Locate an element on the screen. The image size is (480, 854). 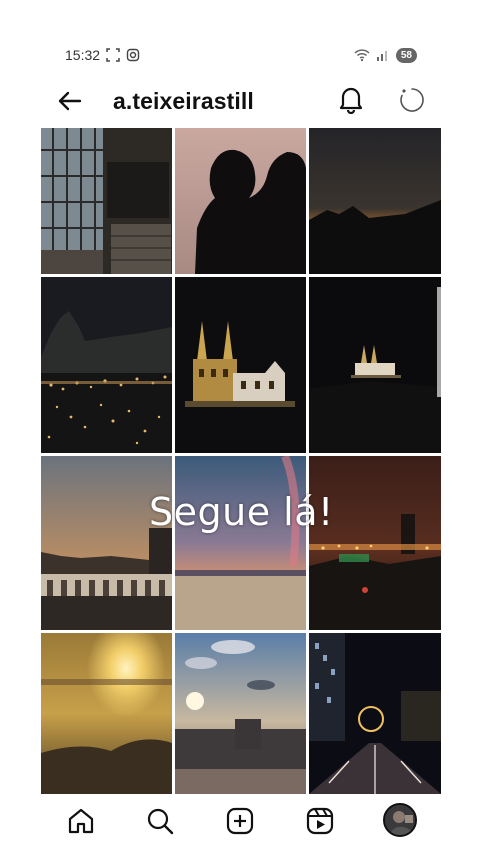
wifi-icon is located at coordinates (362, 55).